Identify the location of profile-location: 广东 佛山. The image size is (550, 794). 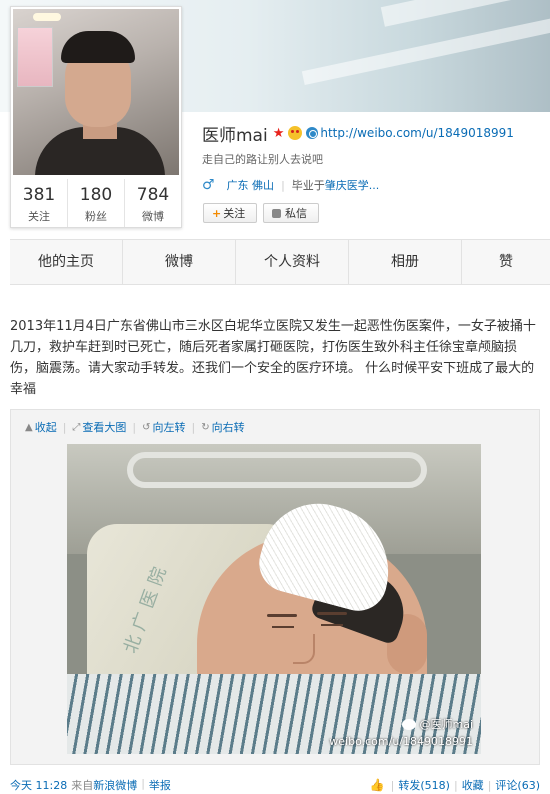
(251, 185).